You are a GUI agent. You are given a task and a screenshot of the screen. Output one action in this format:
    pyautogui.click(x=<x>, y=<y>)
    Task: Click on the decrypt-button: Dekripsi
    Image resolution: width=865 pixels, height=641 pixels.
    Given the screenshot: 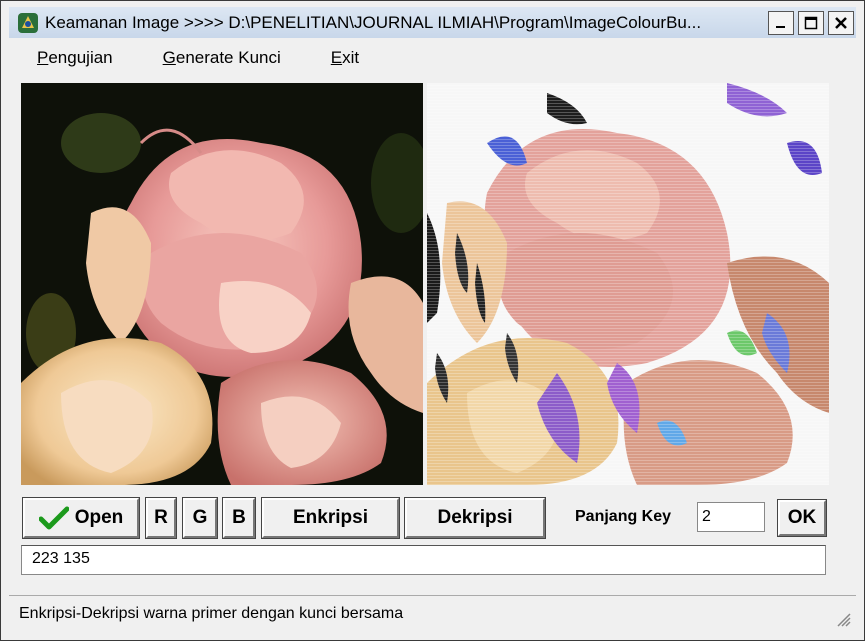 What is the action you would take?
    pyautogui.click(x=475, y=518)
    